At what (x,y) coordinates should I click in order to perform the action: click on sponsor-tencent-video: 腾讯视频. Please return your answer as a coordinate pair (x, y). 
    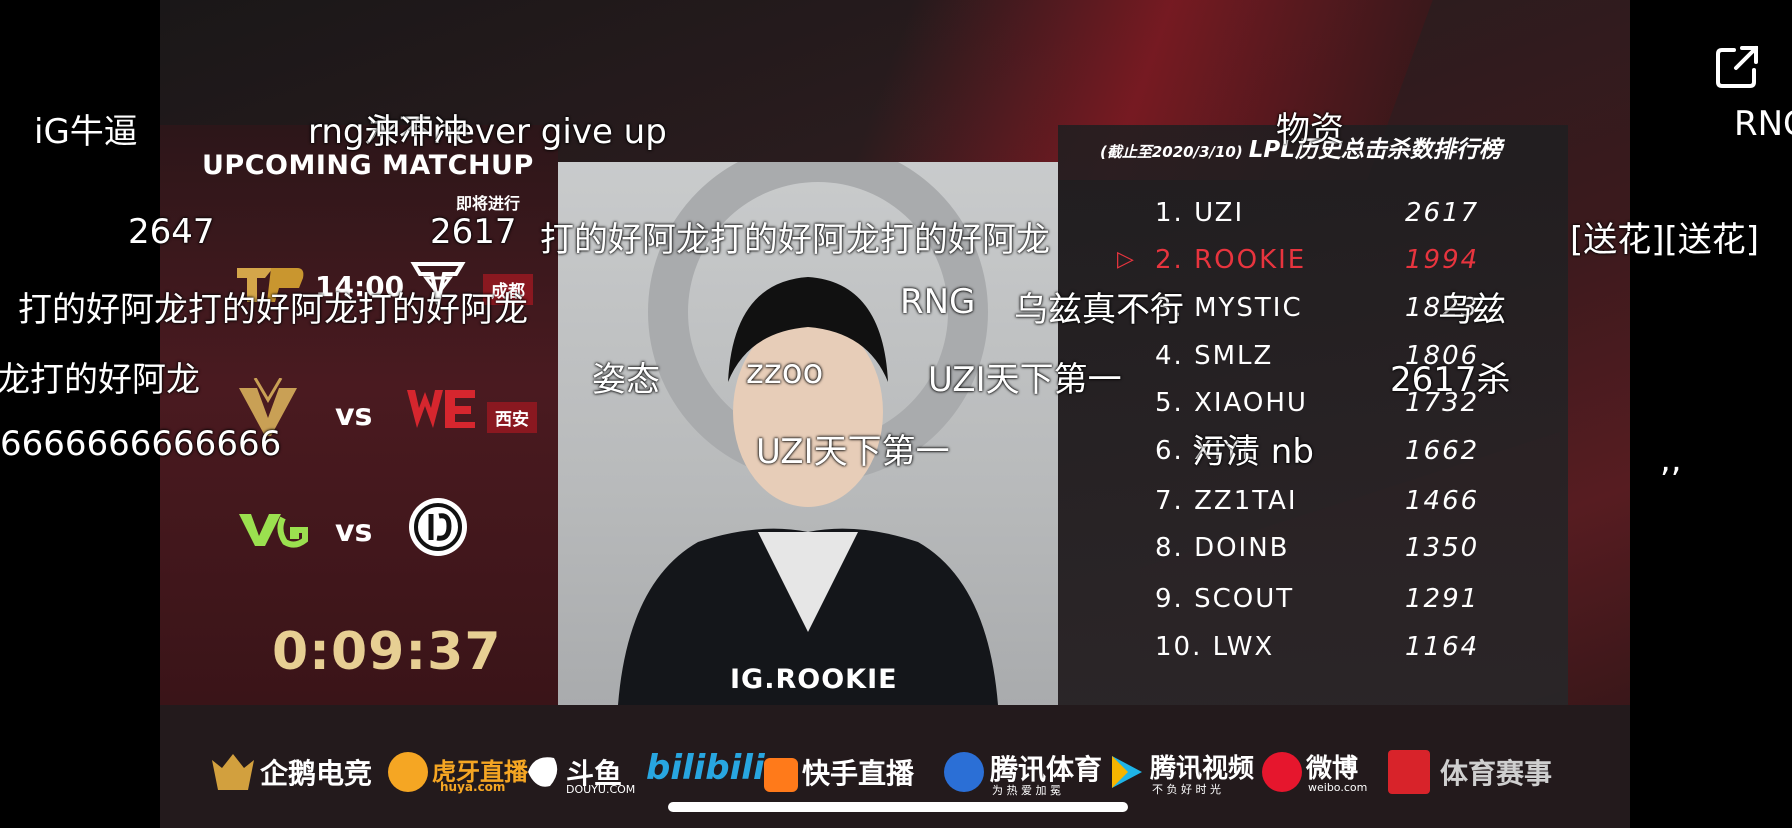
    Looking at the image, I should click on (1202, 769).